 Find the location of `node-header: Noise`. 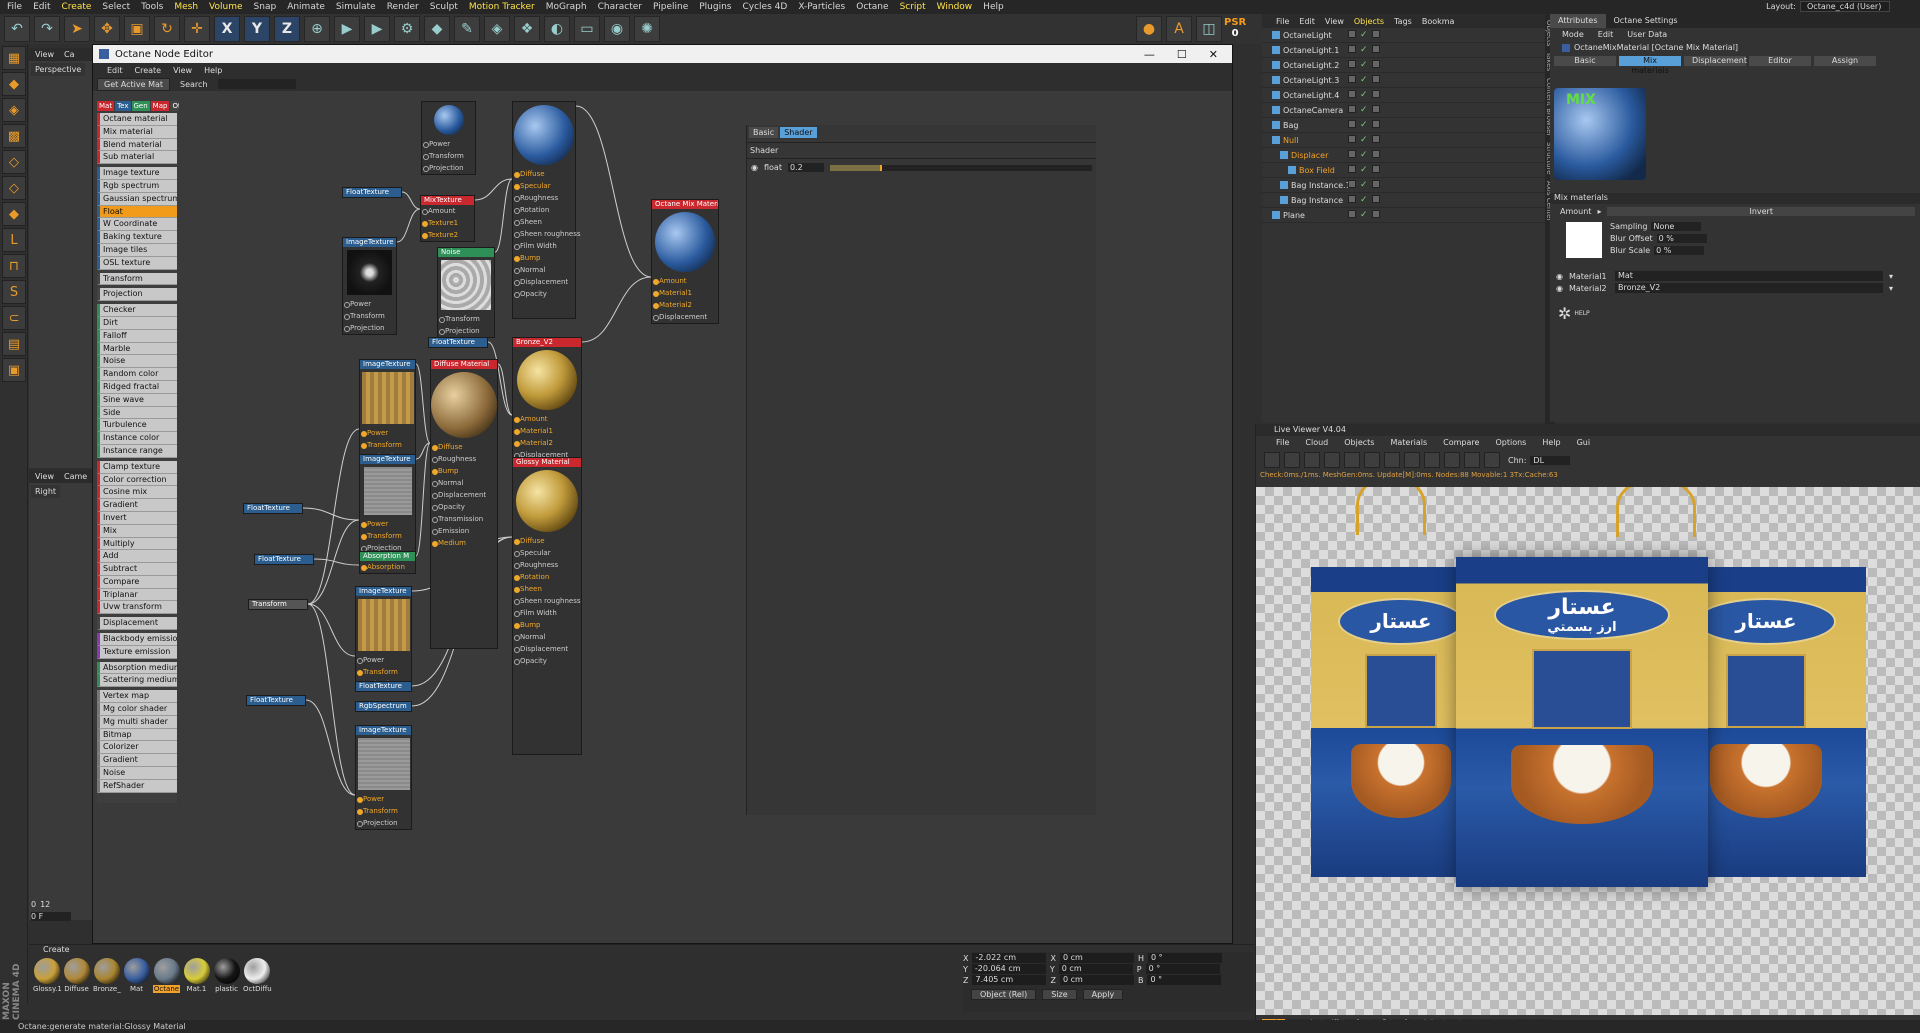

node-header: Noise is located at coordinates (466, 252).